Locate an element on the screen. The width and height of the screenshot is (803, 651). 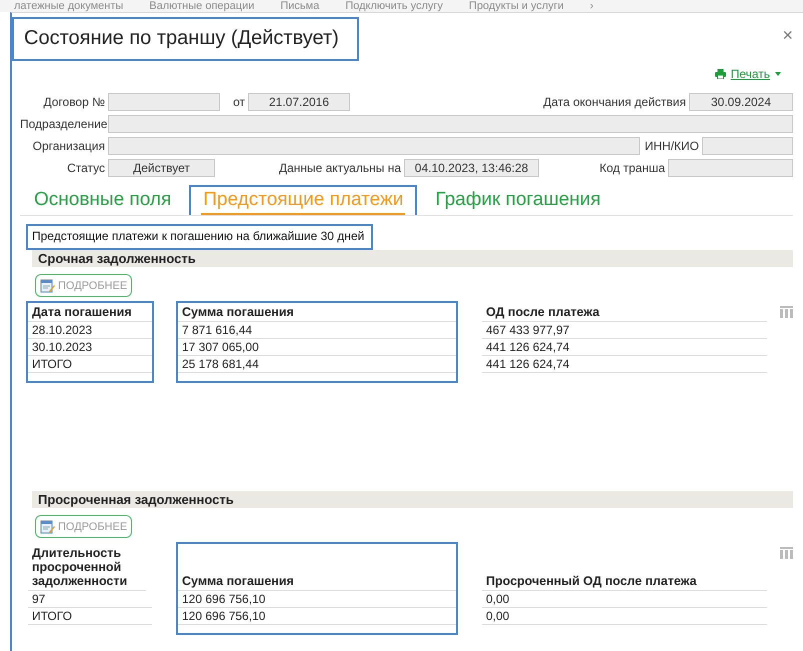
table-cell: 97 is located at coordinates (90, 599).